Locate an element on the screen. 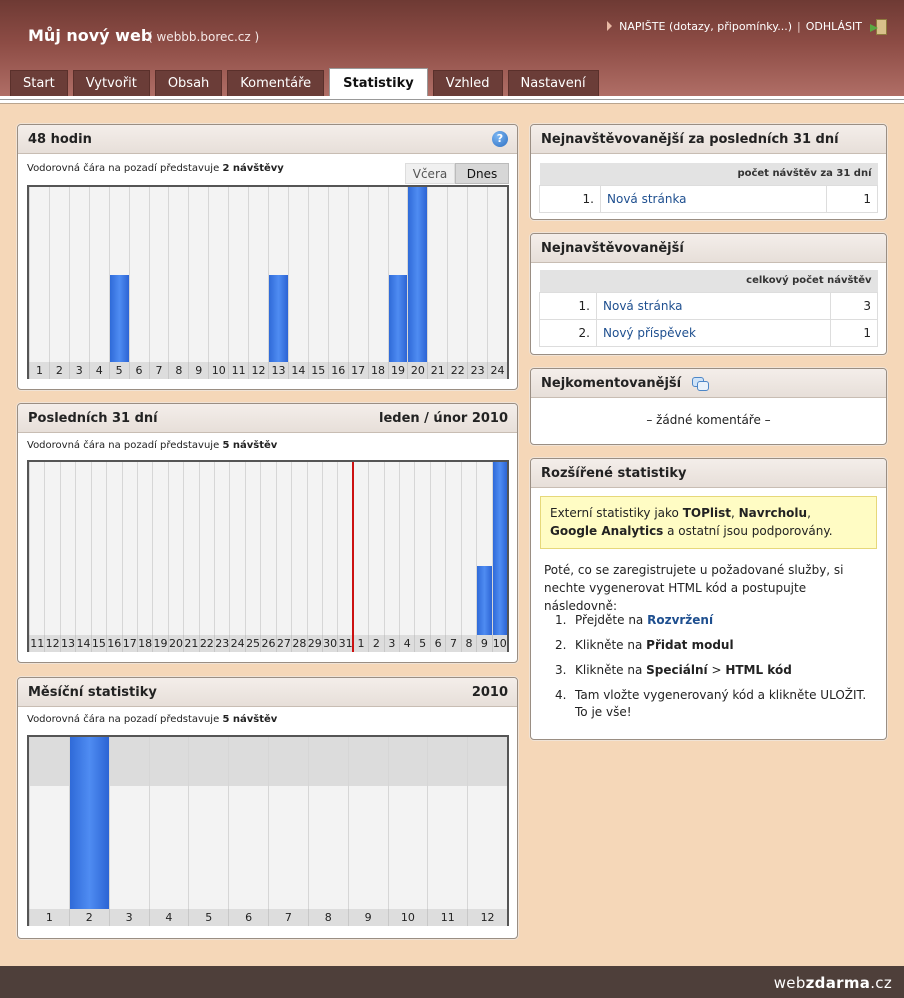 The image size is (904, 998). chart-tick-label: 15 is located at coordinates (98, 643).